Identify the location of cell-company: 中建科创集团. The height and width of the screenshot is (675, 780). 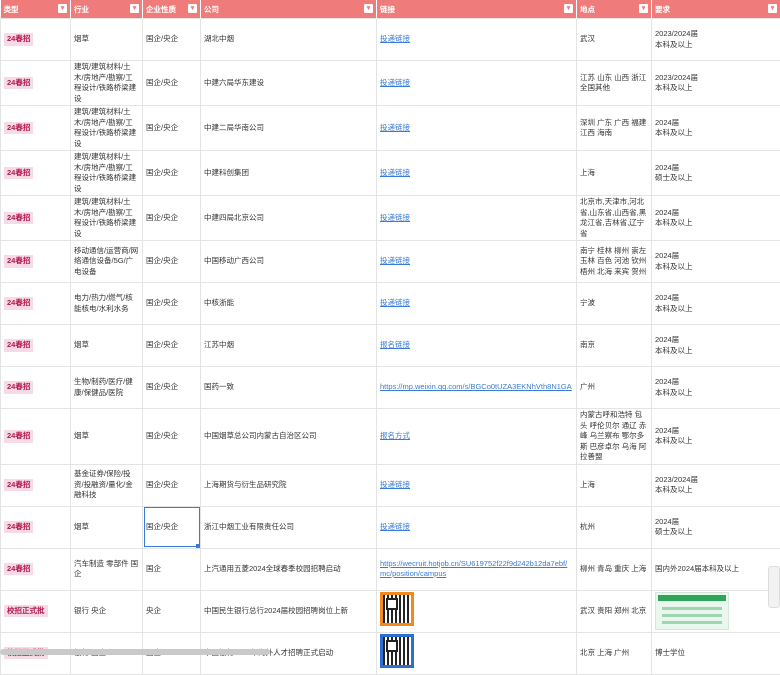
(289, 173).